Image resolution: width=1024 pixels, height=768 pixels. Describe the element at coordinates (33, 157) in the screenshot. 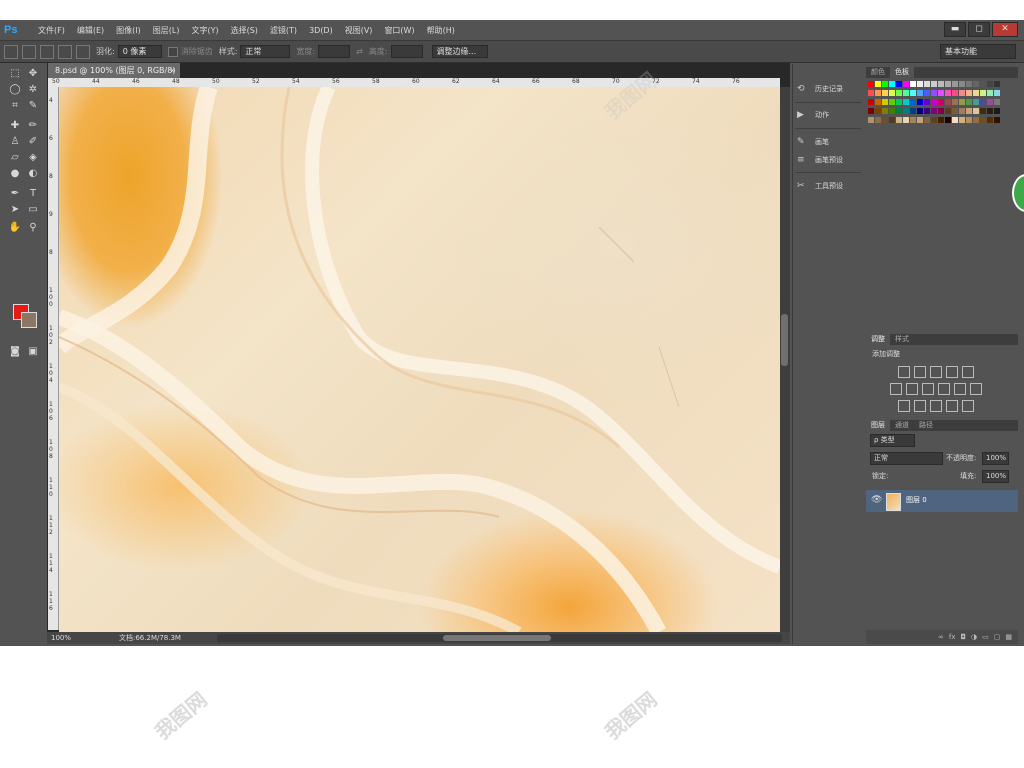

I see `bucket-icon: ◈` at that location.